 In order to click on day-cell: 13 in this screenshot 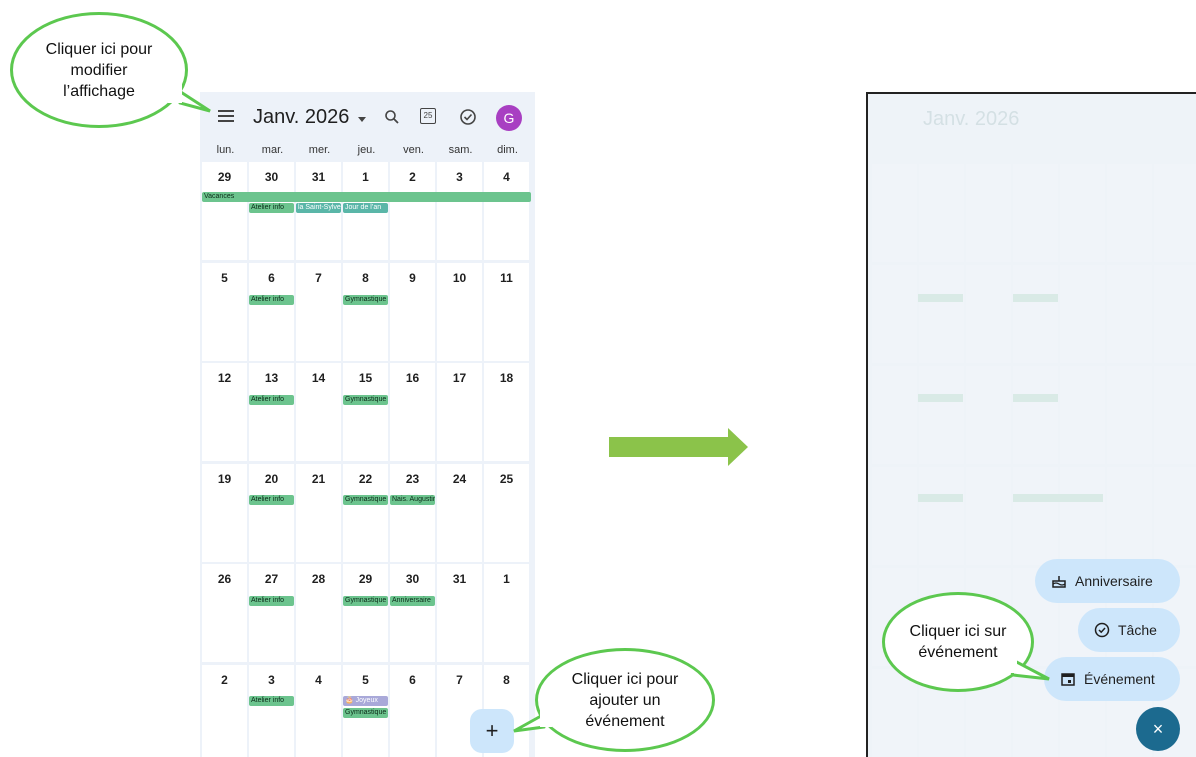, I will do `click(271, 412)`.